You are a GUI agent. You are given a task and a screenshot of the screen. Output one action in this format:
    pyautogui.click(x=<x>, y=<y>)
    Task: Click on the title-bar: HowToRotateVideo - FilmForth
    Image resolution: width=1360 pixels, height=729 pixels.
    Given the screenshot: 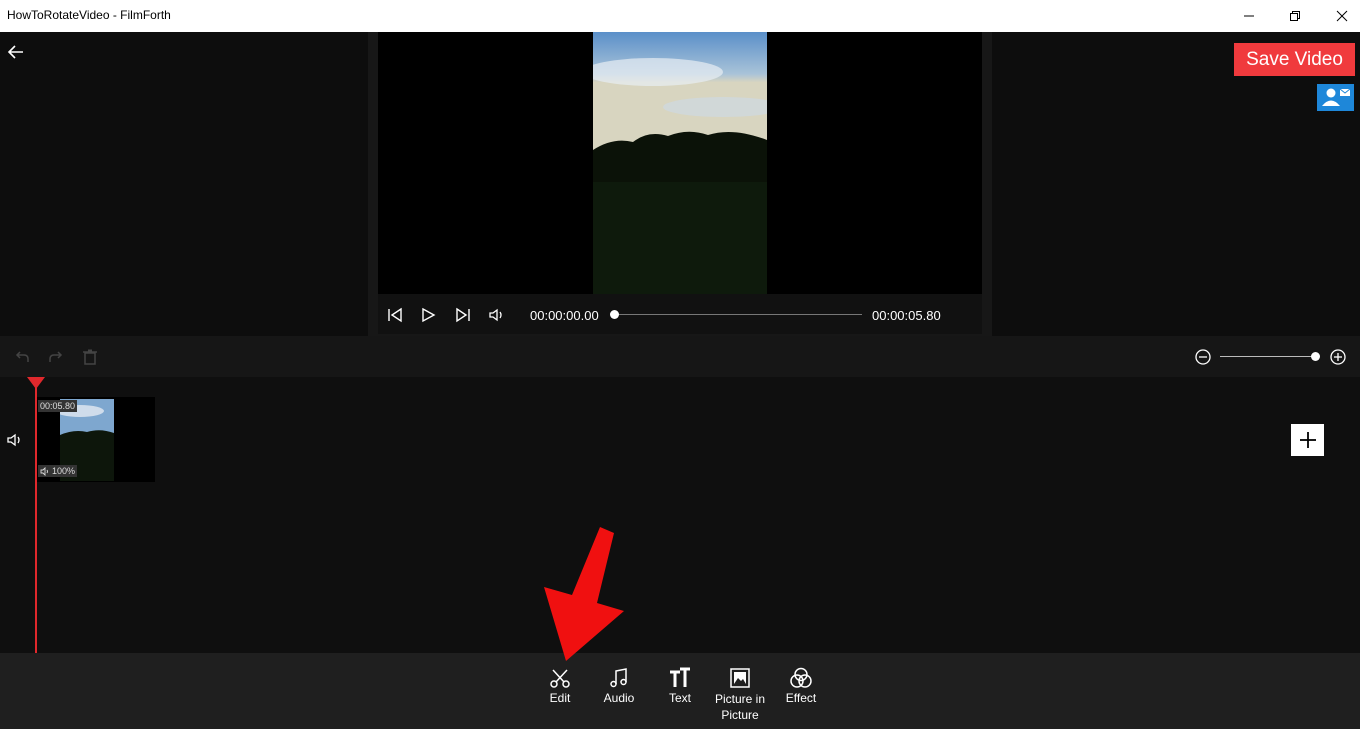 What is the action you would take?
    pyautogui.click(x=680, y=16)
    